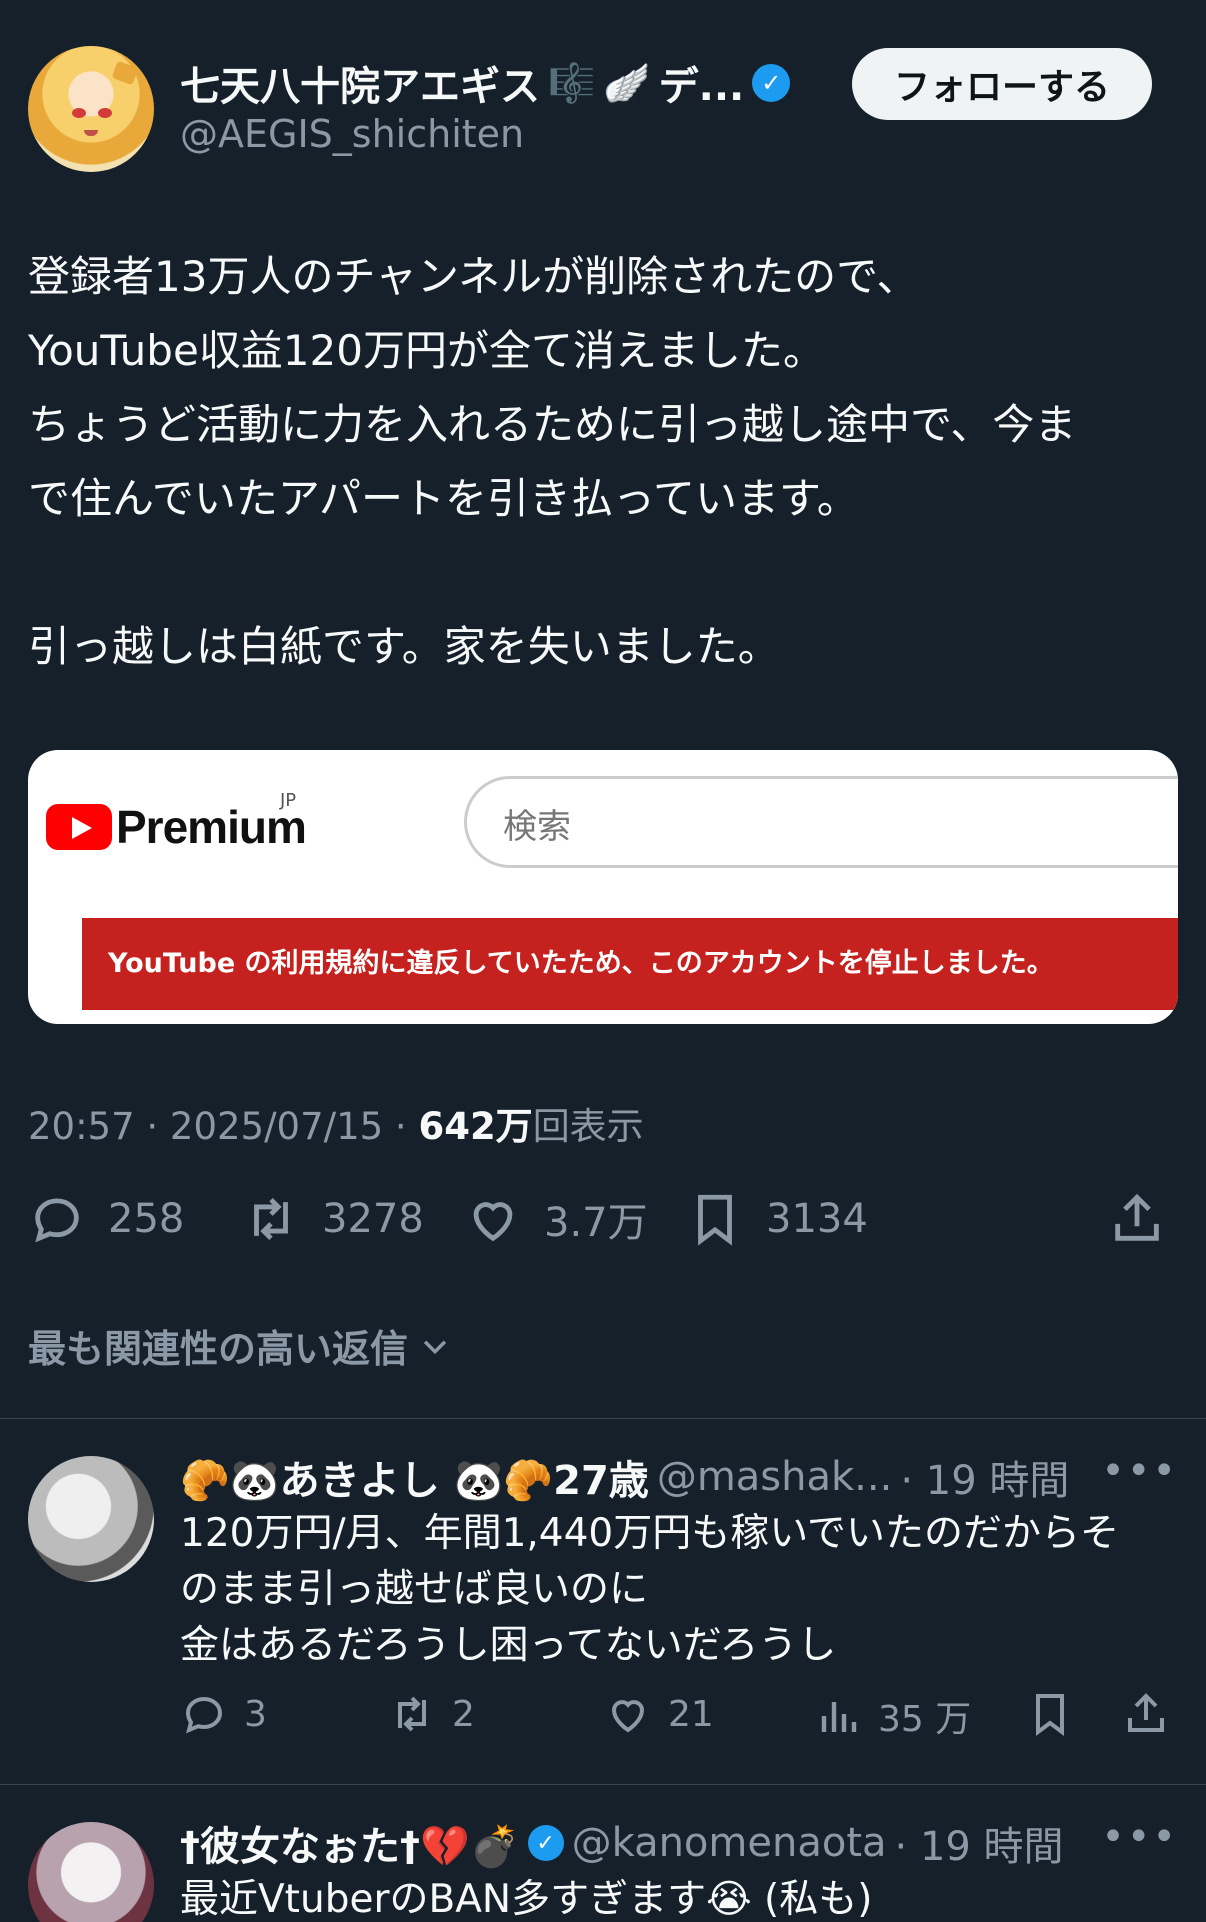  Describe the element at coordinates (218, 1349) in the screenshot. I see `reply-sort-label: 最も関連性の高い返信` at that location.